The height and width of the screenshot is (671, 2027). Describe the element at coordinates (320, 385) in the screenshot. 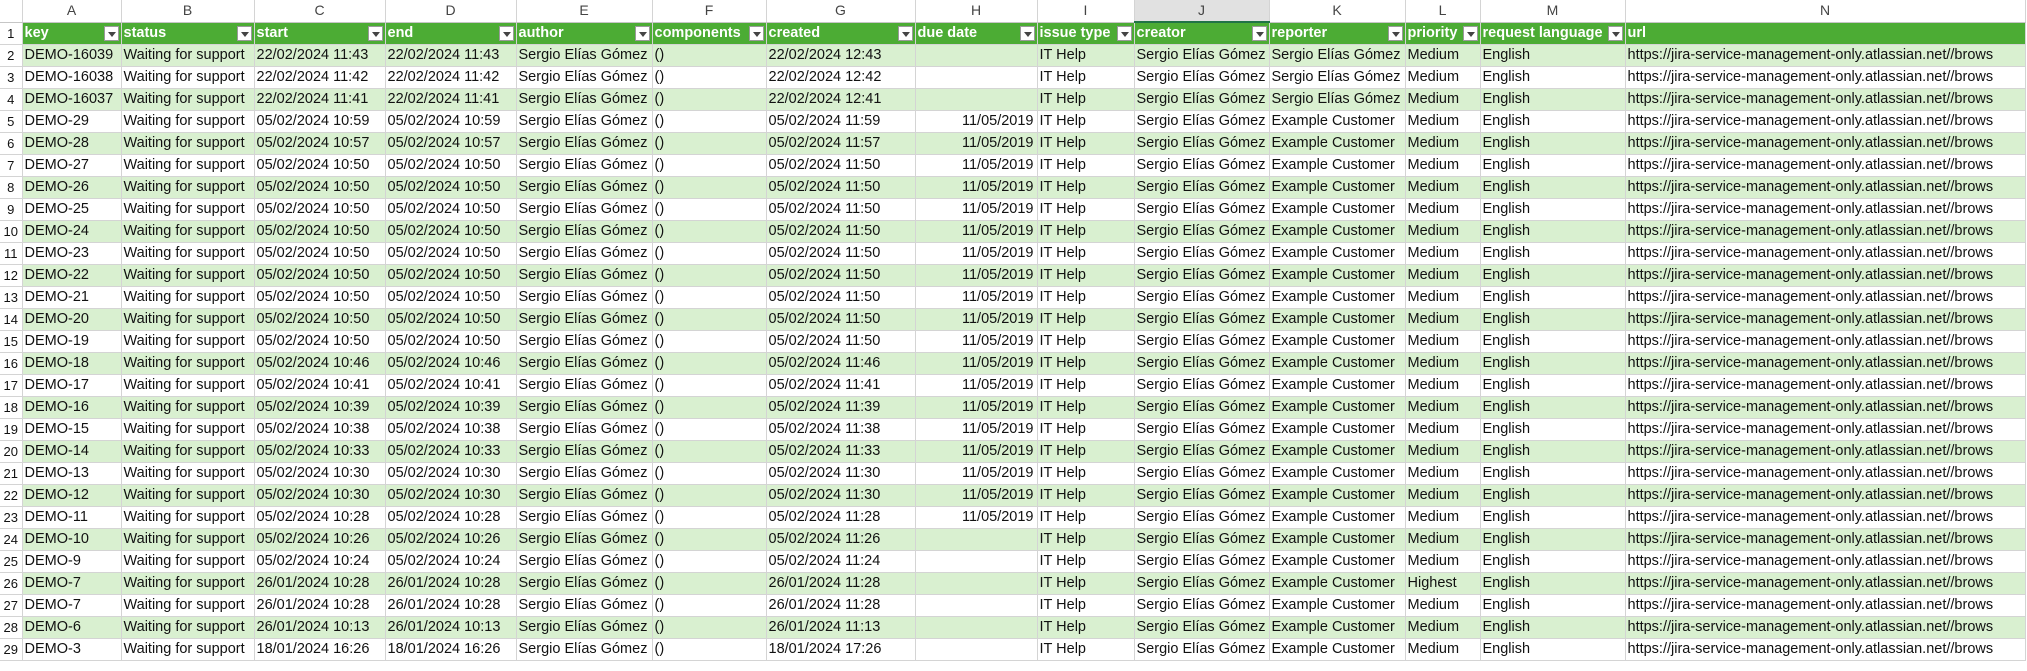

I see `cell-start: 05/02/2024 10:41` at that location.